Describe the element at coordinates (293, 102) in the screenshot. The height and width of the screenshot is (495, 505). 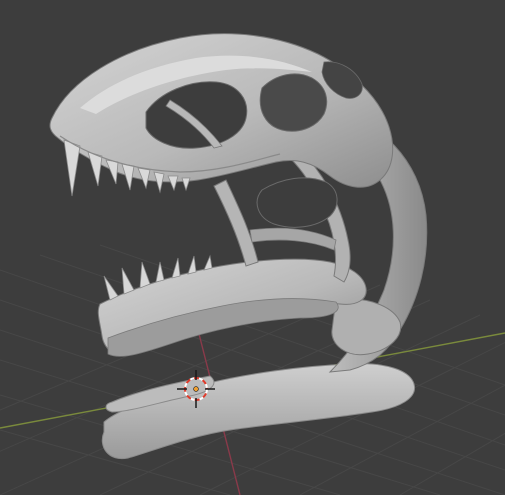
I see `temporal-opening` at that location.